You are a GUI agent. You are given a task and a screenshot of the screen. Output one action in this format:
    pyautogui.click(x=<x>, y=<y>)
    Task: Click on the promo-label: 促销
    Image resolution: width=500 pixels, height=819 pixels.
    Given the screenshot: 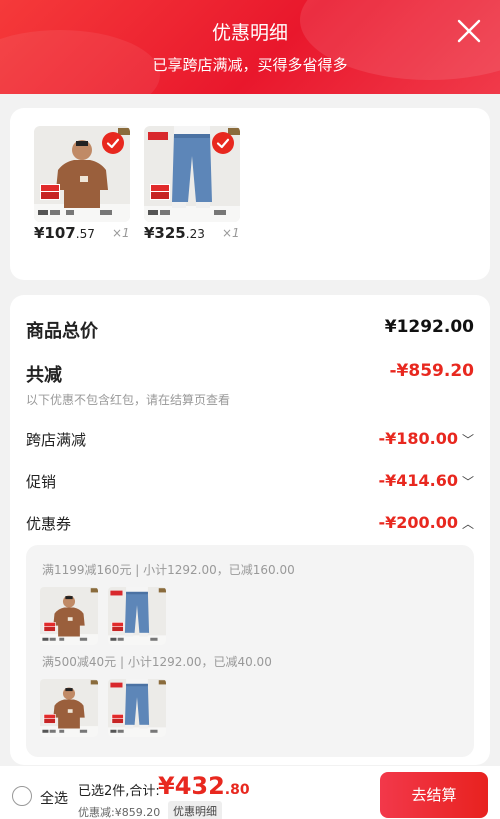 What is the action you would take?
    pyautogui.click(x=41, y=482)
    